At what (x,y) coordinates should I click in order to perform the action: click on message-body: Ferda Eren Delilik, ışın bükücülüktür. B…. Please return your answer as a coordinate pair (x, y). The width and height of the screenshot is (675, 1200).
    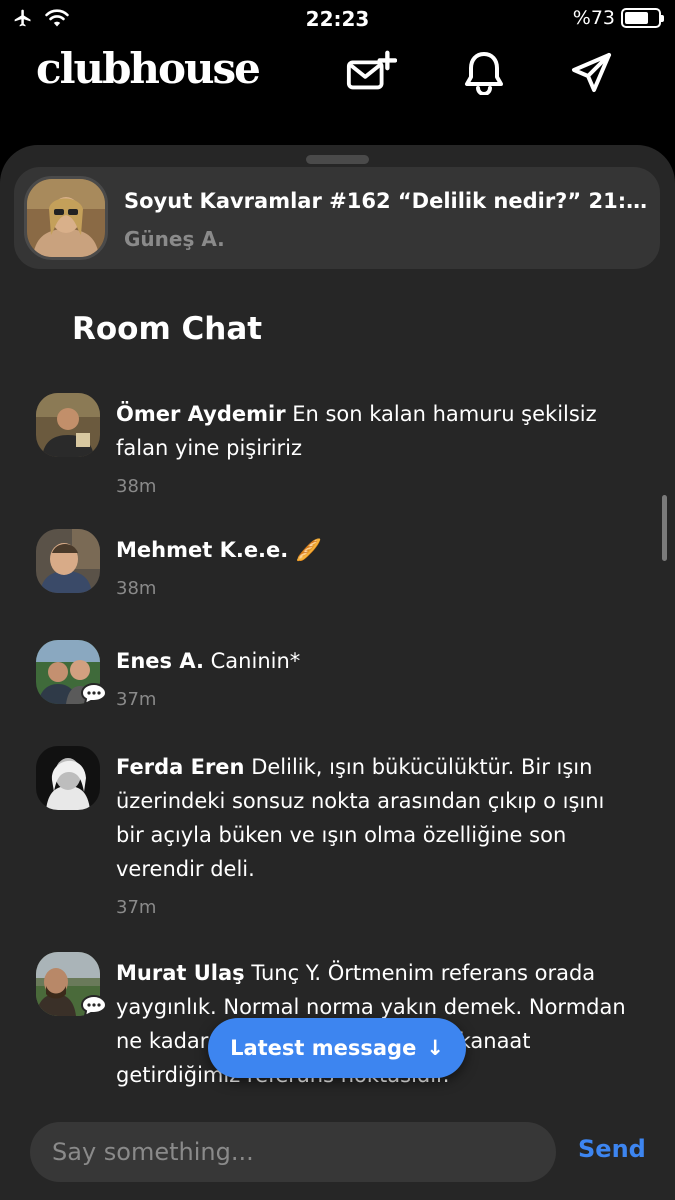
    Looking at the image, I should click on (376, 835).